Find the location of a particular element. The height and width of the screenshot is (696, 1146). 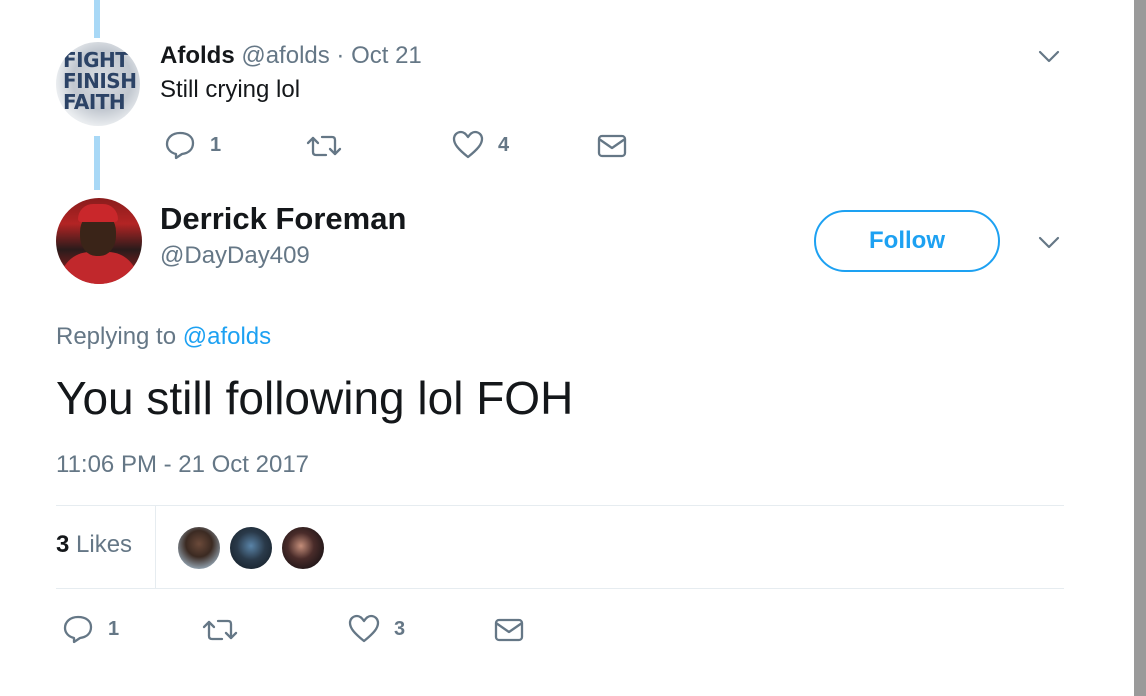

main-author-name: Derrick Foreman is located at coordinates (283, 219).